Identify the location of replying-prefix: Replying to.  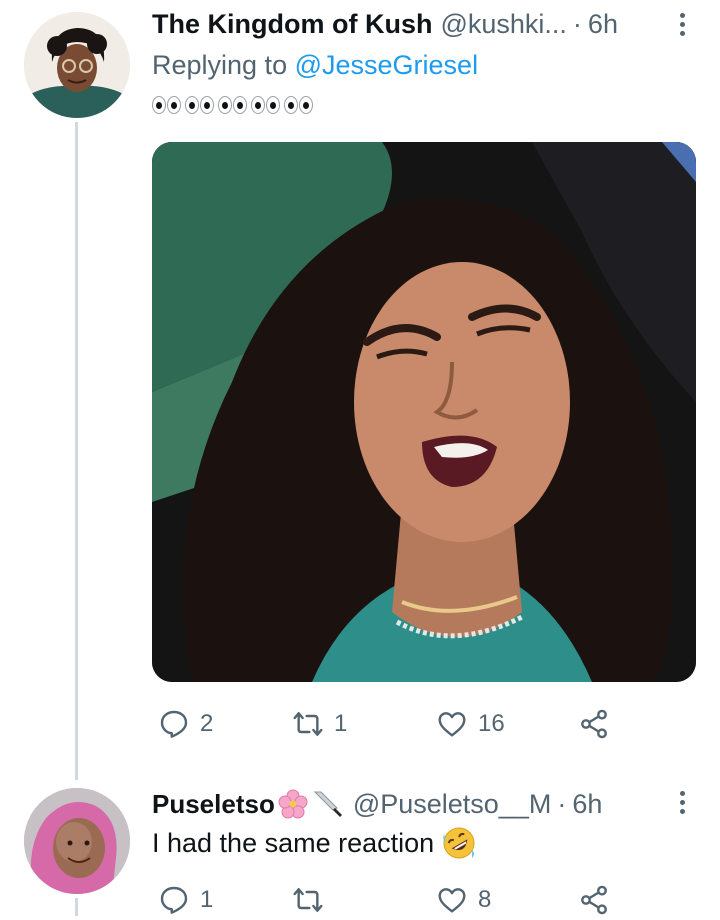
(220, 65).